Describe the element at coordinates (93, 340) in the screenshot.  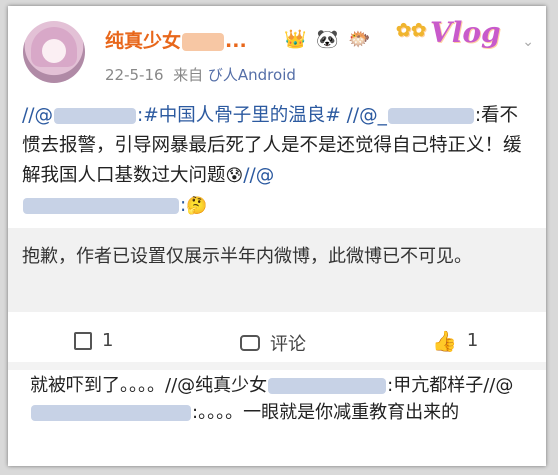
I see `repost-button: 1` at that location.